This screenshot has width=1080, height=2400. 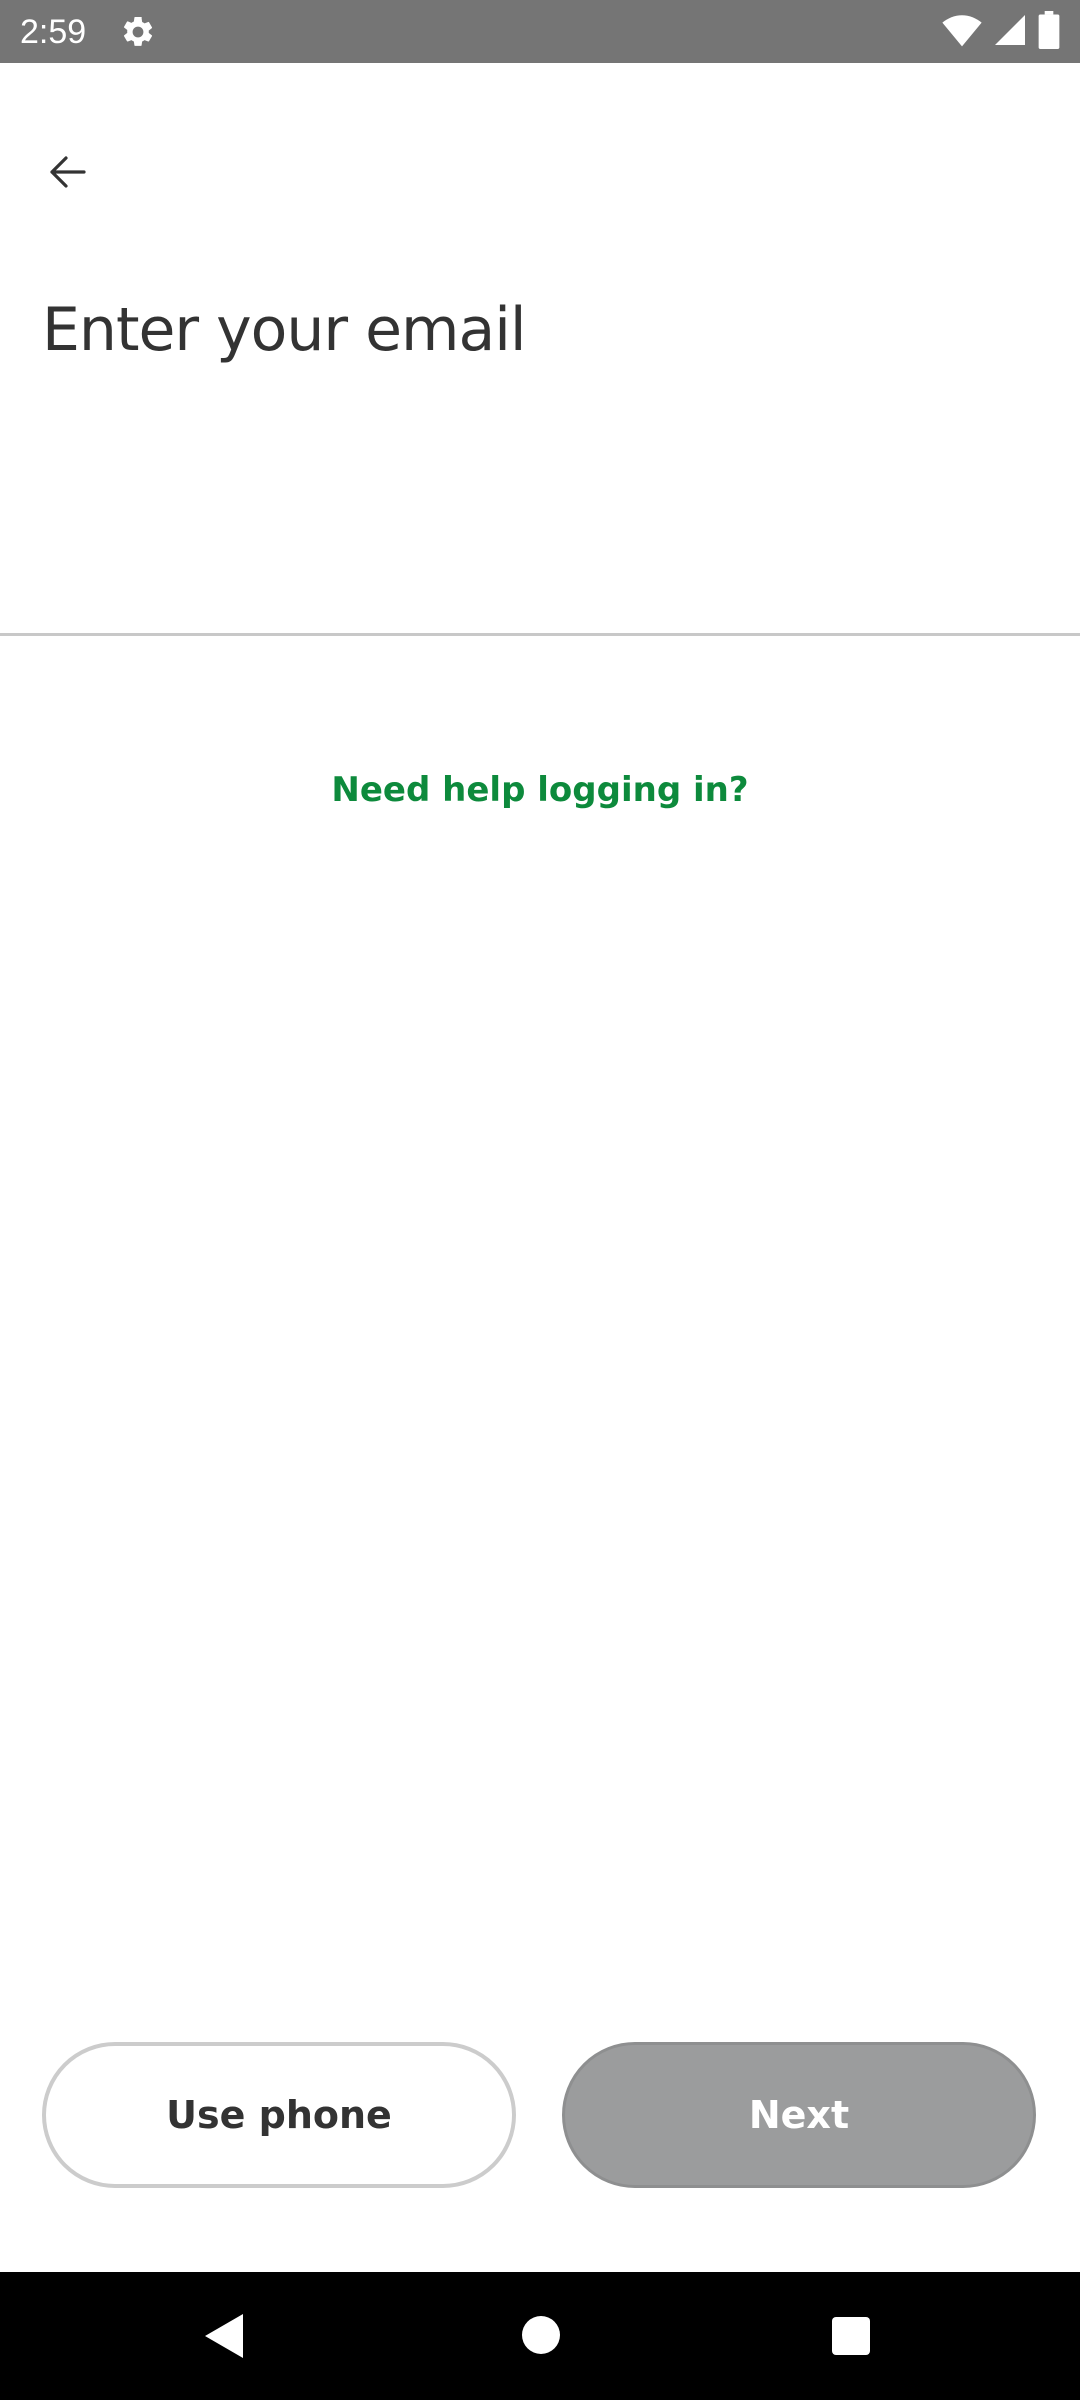 I want to click on nav-back-icon, so click(x=224, y=2336).